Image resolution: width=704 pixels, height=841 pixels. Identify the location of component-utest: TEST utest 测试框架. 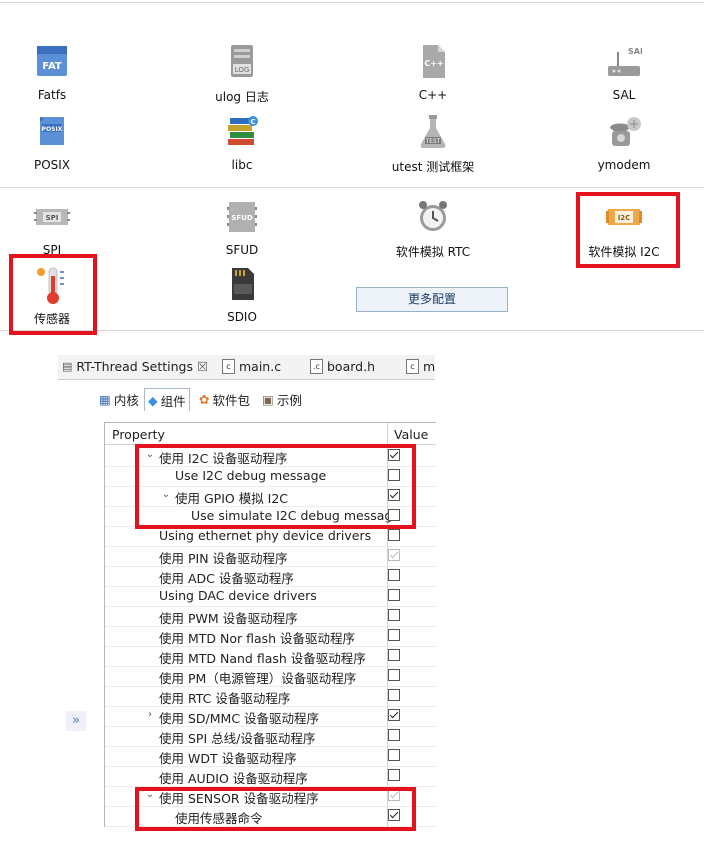
(433, 144).